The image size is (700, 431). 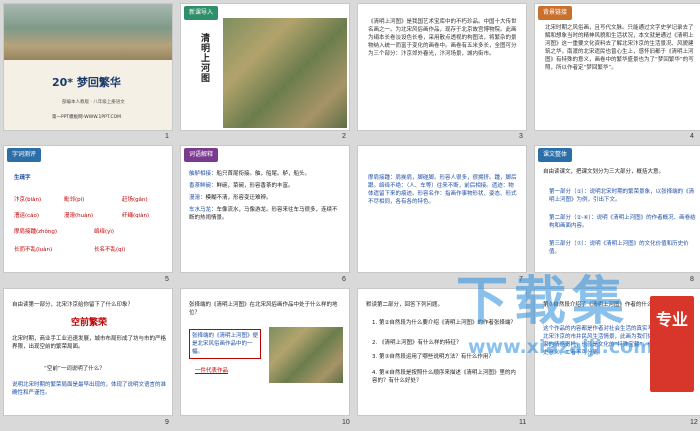 I want to click on answer-box: 张择端的《清明上河图》便是北宋风俗画作品中的一幅。, so click(x=225, y=344).